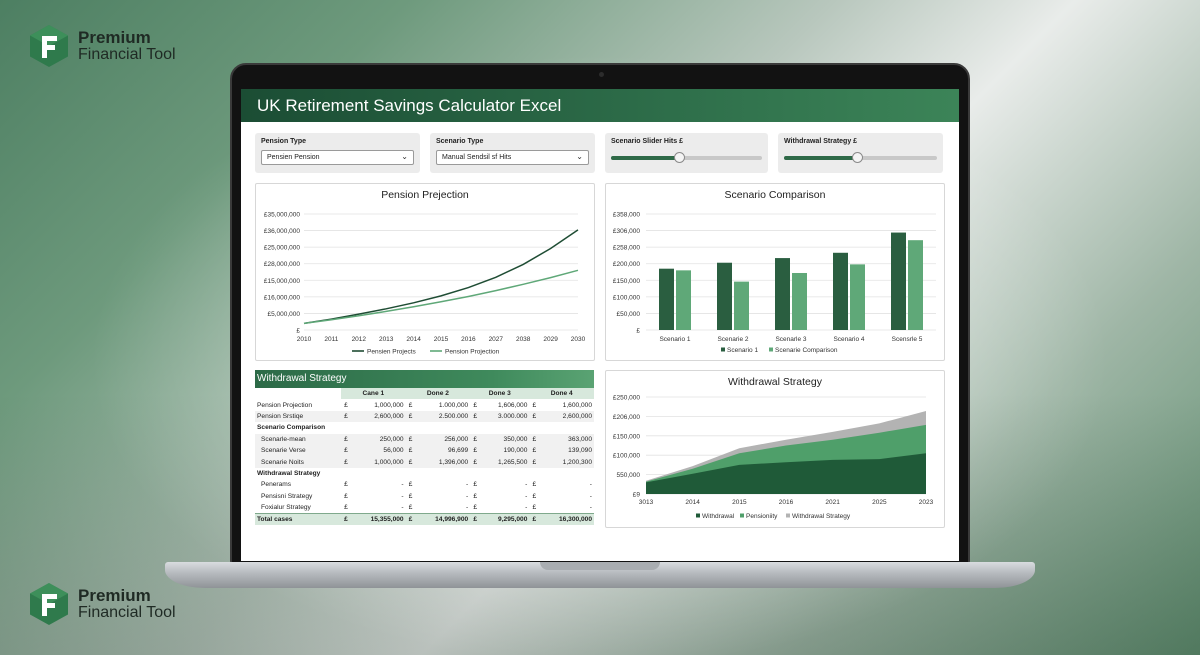 Image resolution: width=1200 pixels, height=655 pixels. Describe the element at coordinates (601, 74) in the screenshot. I see `camera-icon` at that location.